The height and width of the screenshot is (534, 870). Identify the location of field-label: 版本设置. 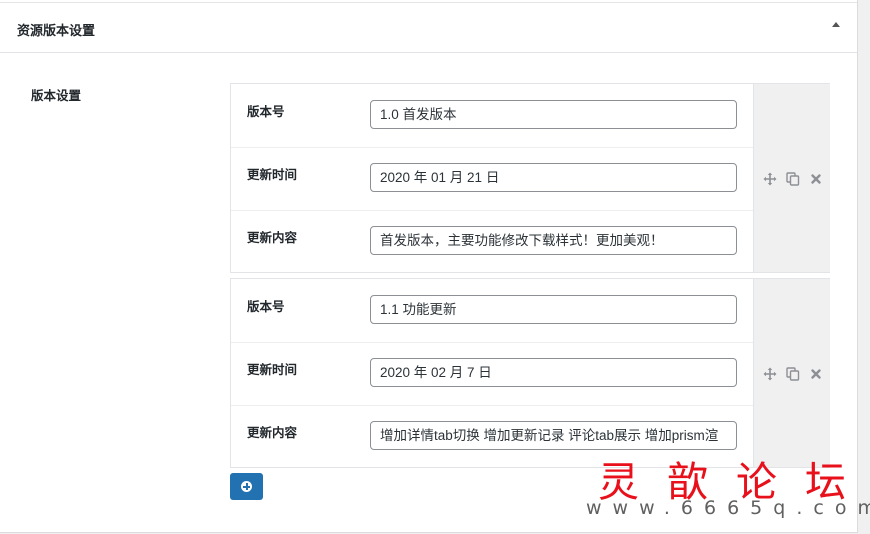
(56, 96).